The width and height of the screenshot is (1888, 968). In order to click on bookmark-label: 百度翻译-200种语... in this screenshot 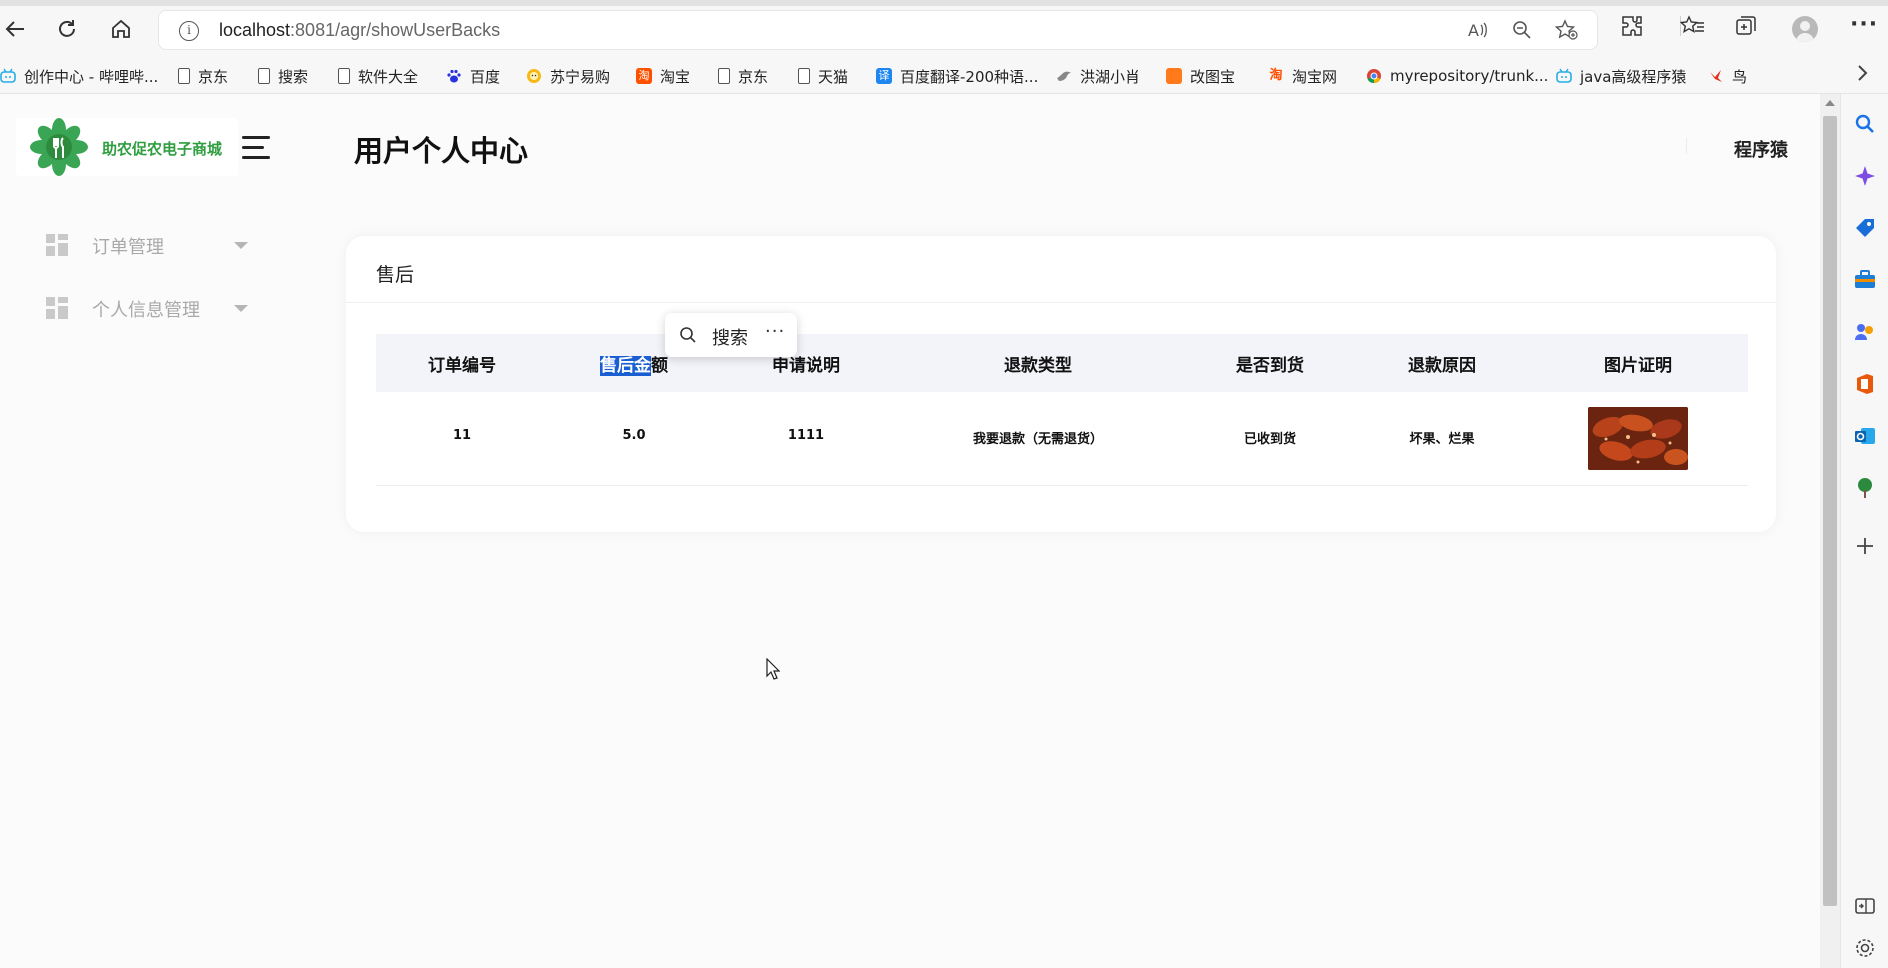, I will do `click(969, 76)`.